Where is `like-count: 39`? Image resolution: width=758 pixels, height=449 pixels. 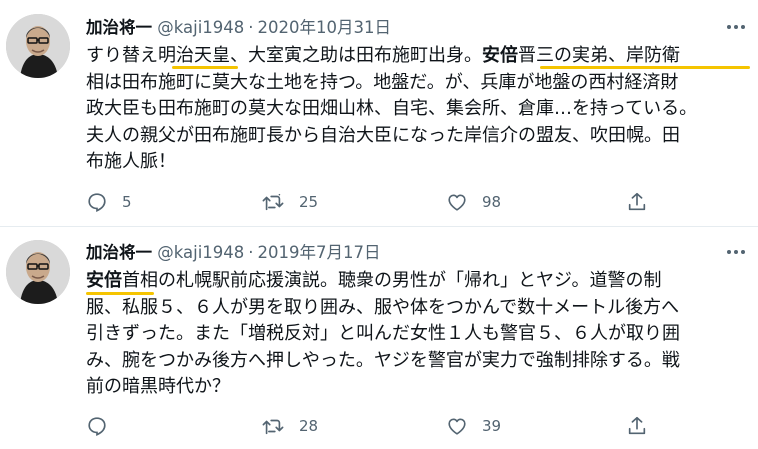 like-count: 39 is located at coordinates (492, 426).